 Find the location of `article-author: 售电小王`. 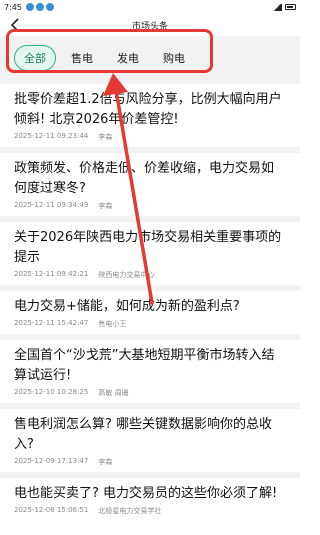

article-author: 售电小王 is located at coordinates (112, 324).